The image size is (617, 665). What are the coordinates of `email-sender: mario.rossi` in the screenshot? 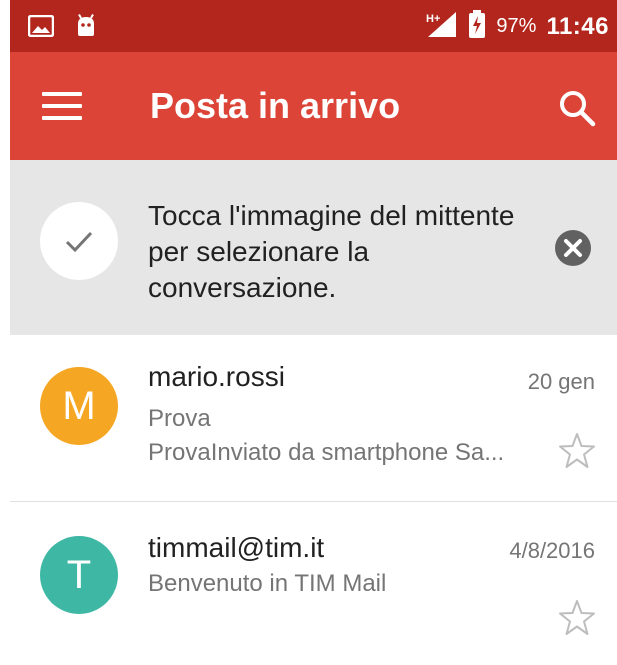 It's located at (216, 376).